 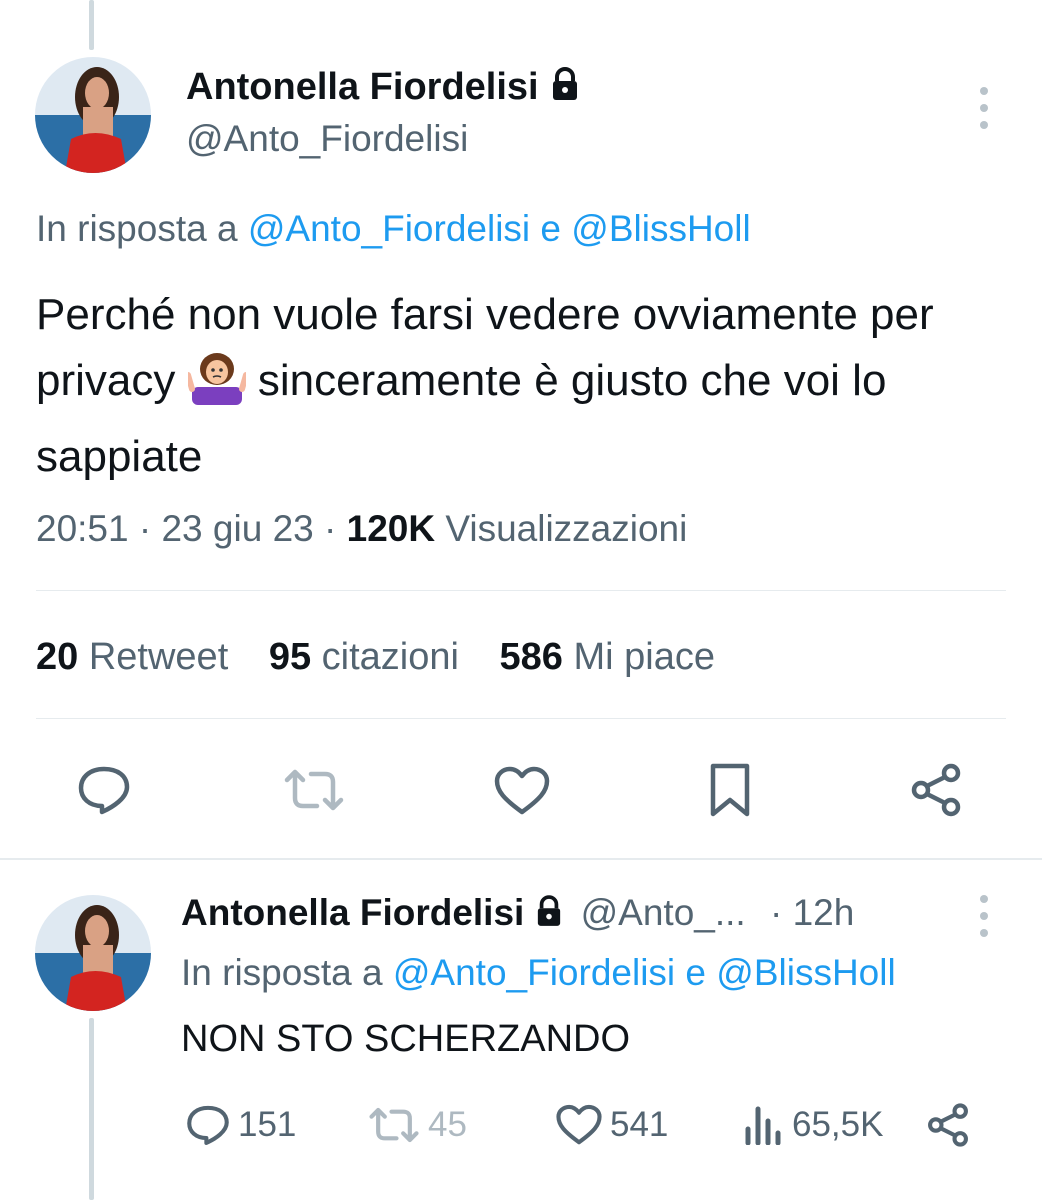 I want to click on thread-line-bottom, so click(x=91, y=1109).